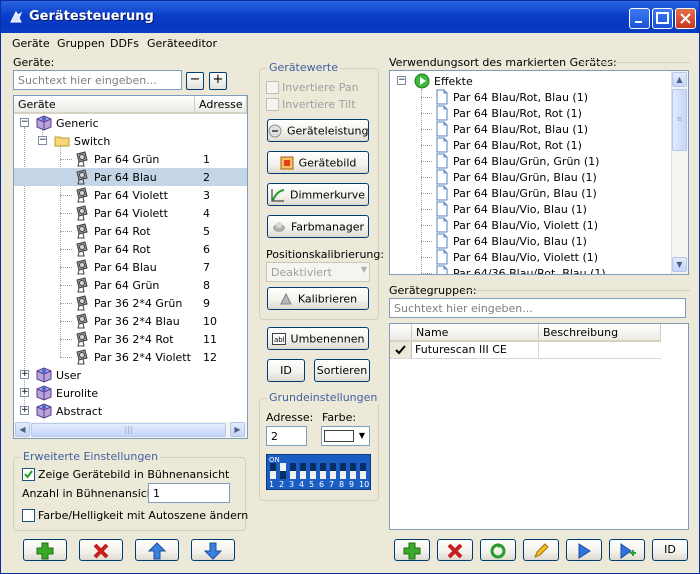 The image size is (700, 574). Describe the element at coordinates (22, 429) in the screenshot. I see `scroll-left-button: ◀` at that location.